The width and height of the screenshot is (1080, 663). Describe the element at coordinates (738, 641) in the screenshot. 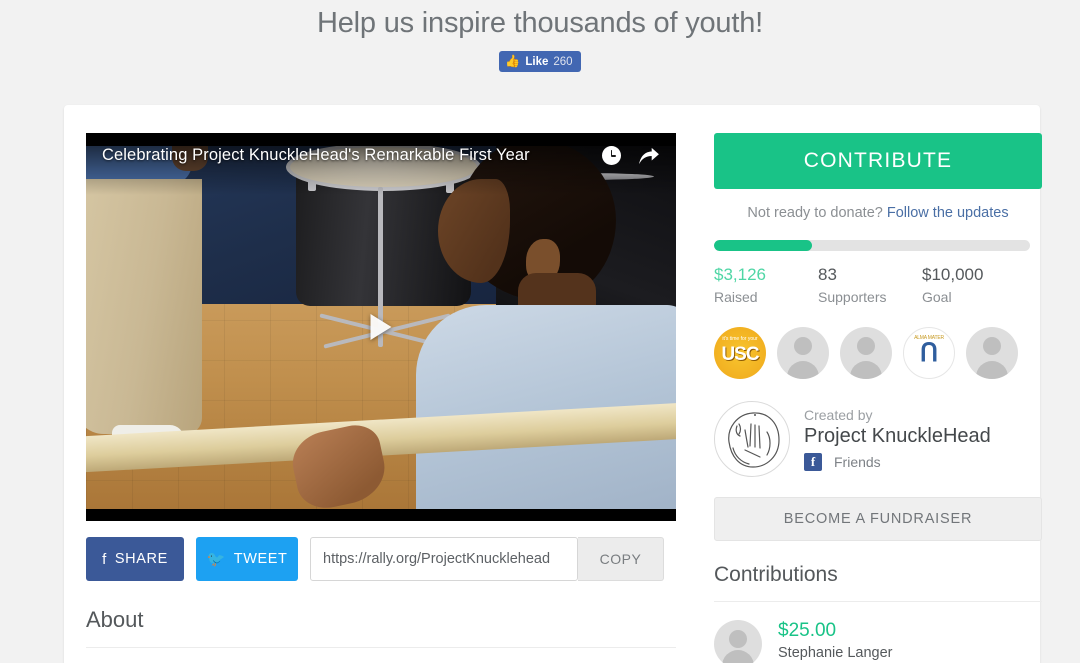

I see `contributor-avatar` at that location.